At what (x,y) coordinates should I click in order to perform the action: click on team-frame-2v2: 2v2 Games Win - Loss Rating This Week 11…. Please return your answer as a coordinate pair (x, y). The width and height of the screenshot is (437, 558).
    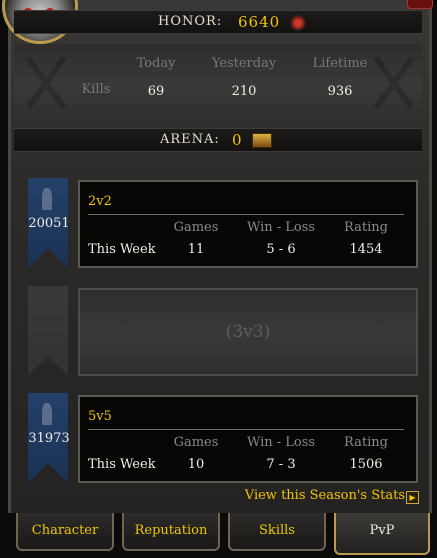
    Looking at the image, I should click on (248, 224).